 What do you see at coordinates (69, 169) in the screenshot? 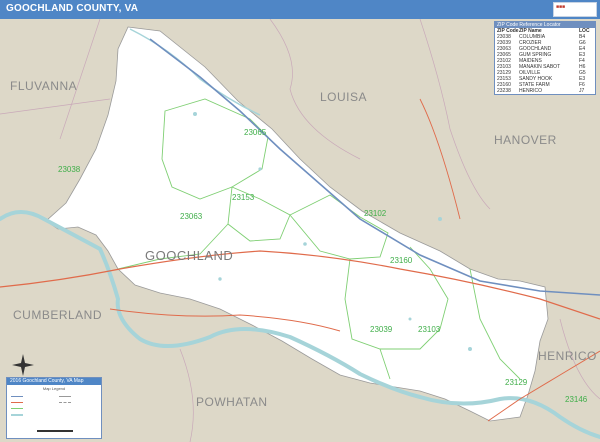
I see `zip-label: 23038` at bounding box center [69, 169].